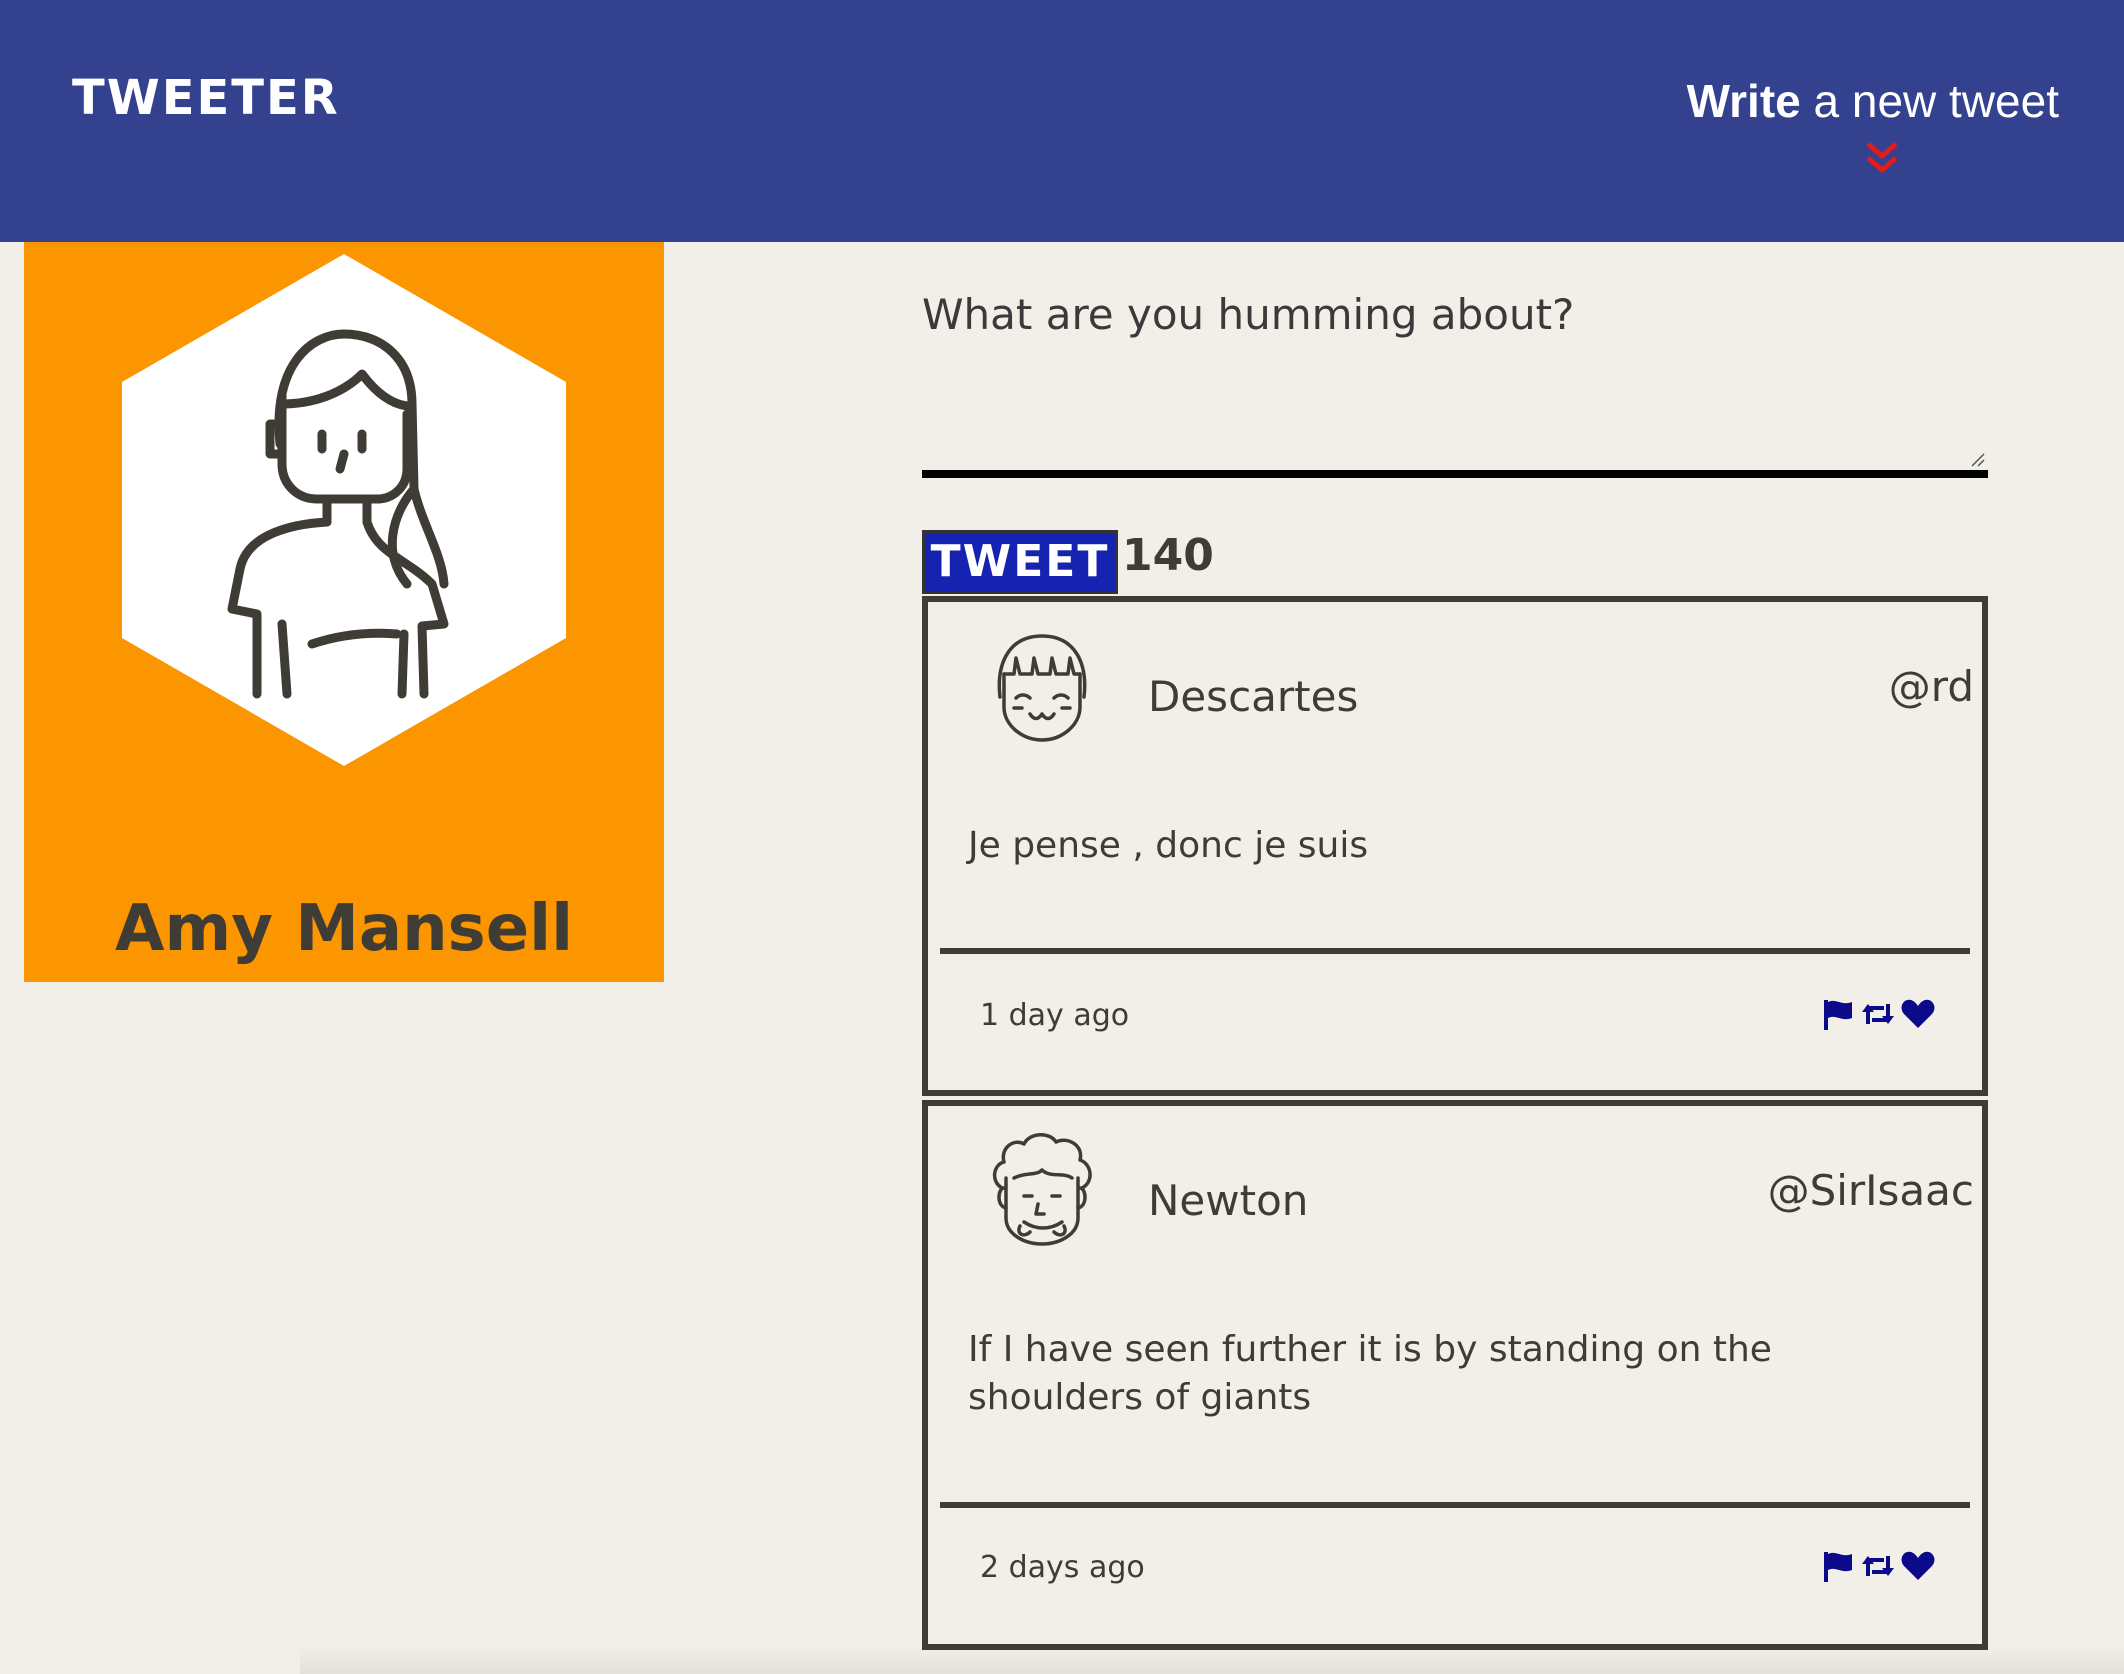 This screenshot has width=2124, height=1674. What do you see at coordinates (344, 510) in the screenshot?
I see `woman-avatar-icon` at bounding box center [344, 510].